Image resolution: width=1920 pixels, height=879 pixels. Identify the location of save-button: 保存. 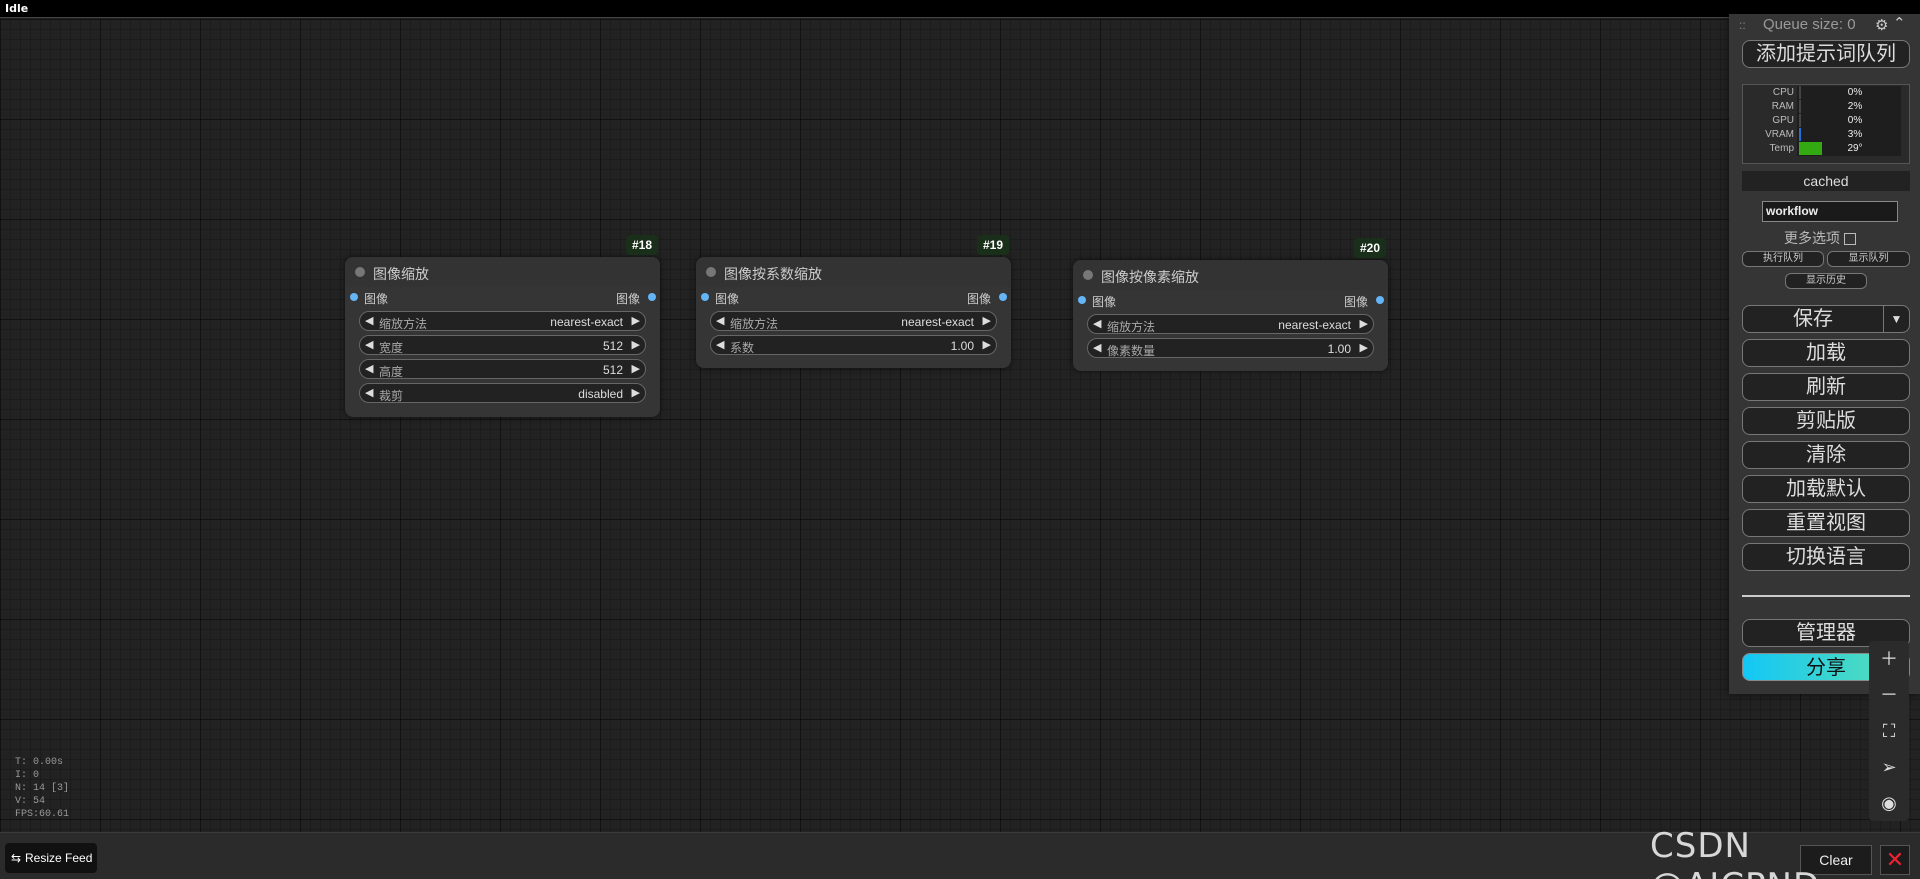
(1813, 319).